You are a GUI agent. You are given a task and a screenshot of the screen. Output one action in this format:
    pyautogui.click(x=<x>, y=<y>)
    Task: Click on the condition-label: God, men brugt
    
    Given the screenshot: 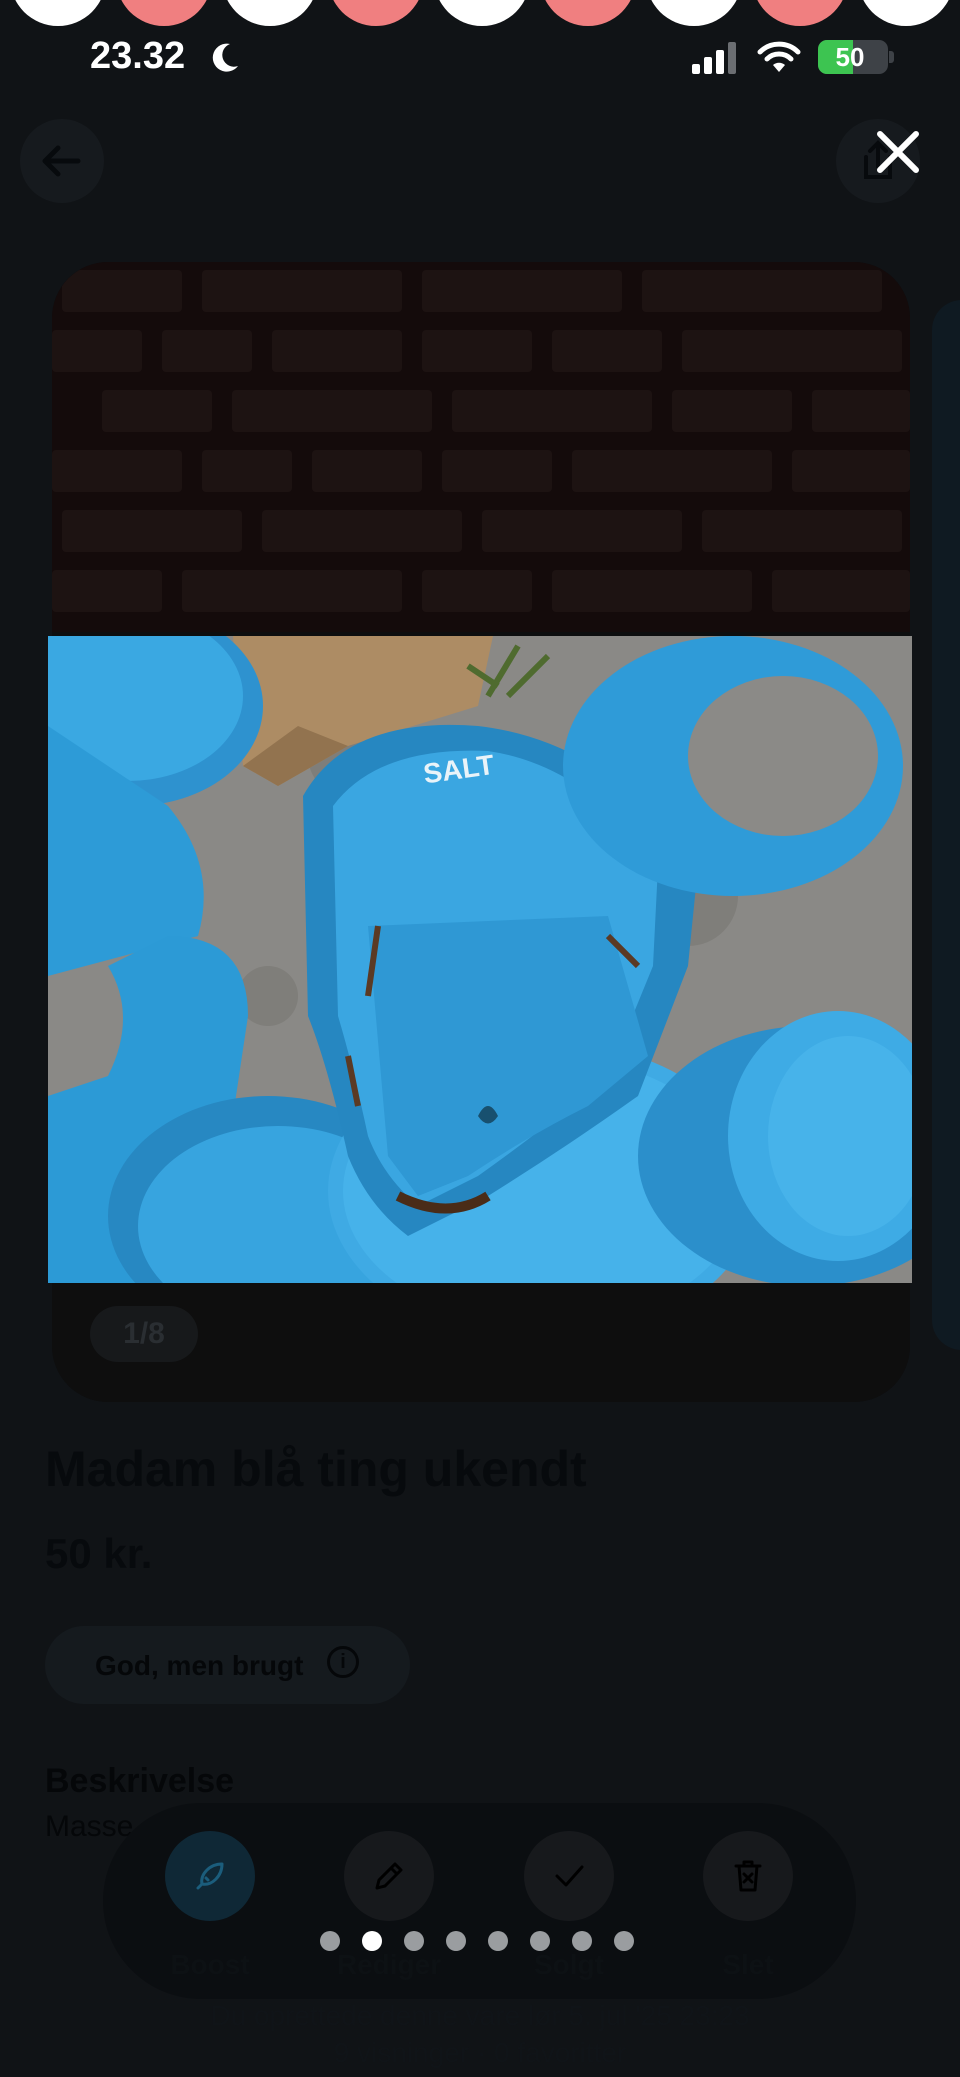 What is the action you would take?
    pyautogui.click(x=199, y=1665)
    